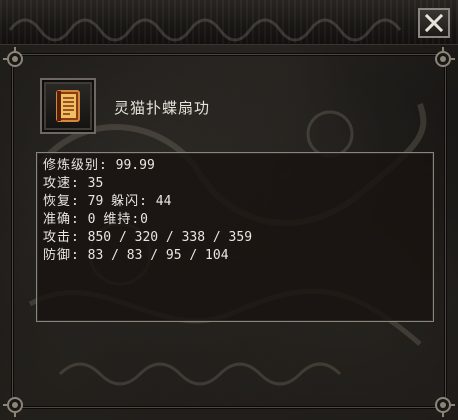 The width and height of the screenshot is (458, 420). What do you see at coordinates (95, 183) in the screenshot?
I see `stat-value: 35` at bounding box center [95, 183].